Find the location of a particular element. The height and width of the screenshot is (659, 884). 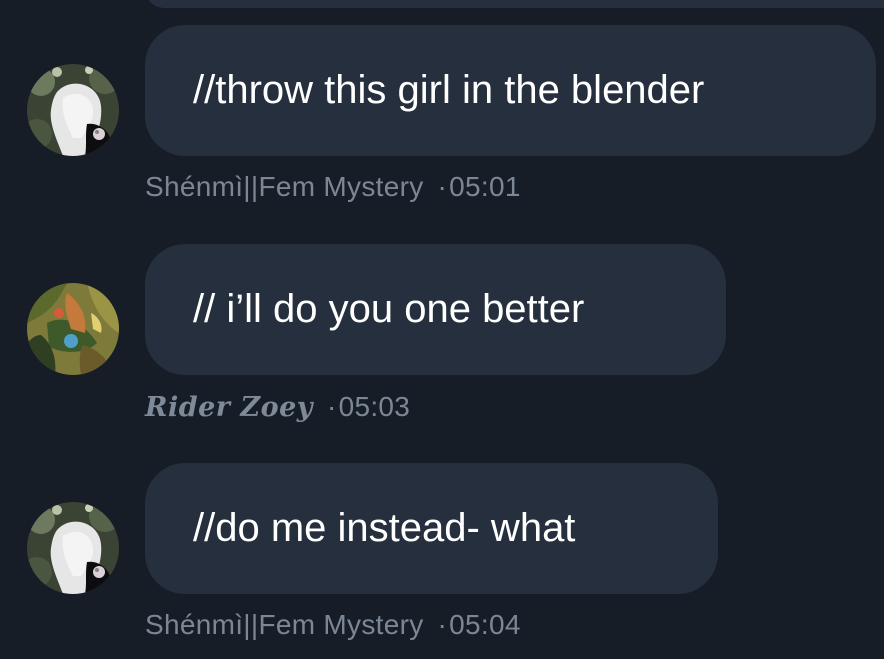

avatar-white-hair-icon is located at coordinates (73, 548).